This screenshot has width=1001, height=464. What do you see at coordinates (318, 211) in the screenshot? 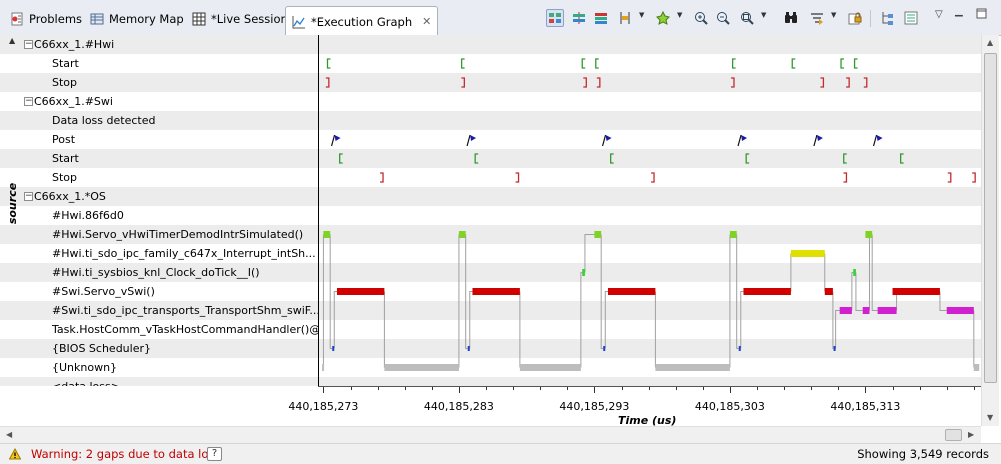
I see `time-cursor` at bounding box center [318, 211].